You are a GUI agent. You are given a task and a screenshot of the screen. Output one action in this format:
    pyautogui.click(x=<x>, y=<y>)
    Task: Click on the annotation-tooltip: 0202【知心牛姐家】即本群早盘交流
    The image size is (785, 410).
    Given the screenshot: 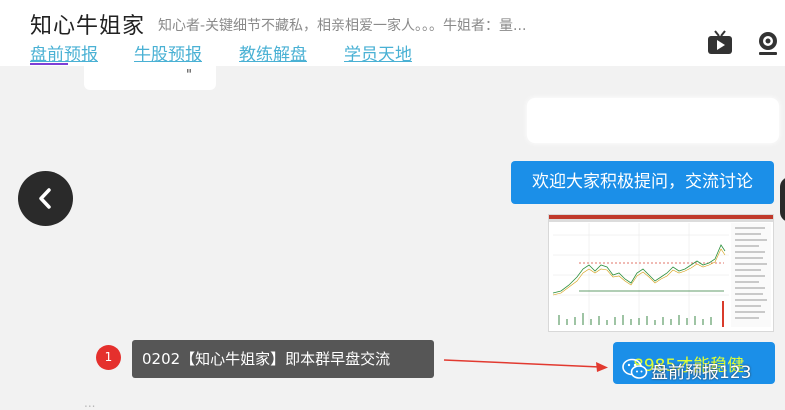 What is the action you would take?
    pyautogui.click(x=283, y=359)
    